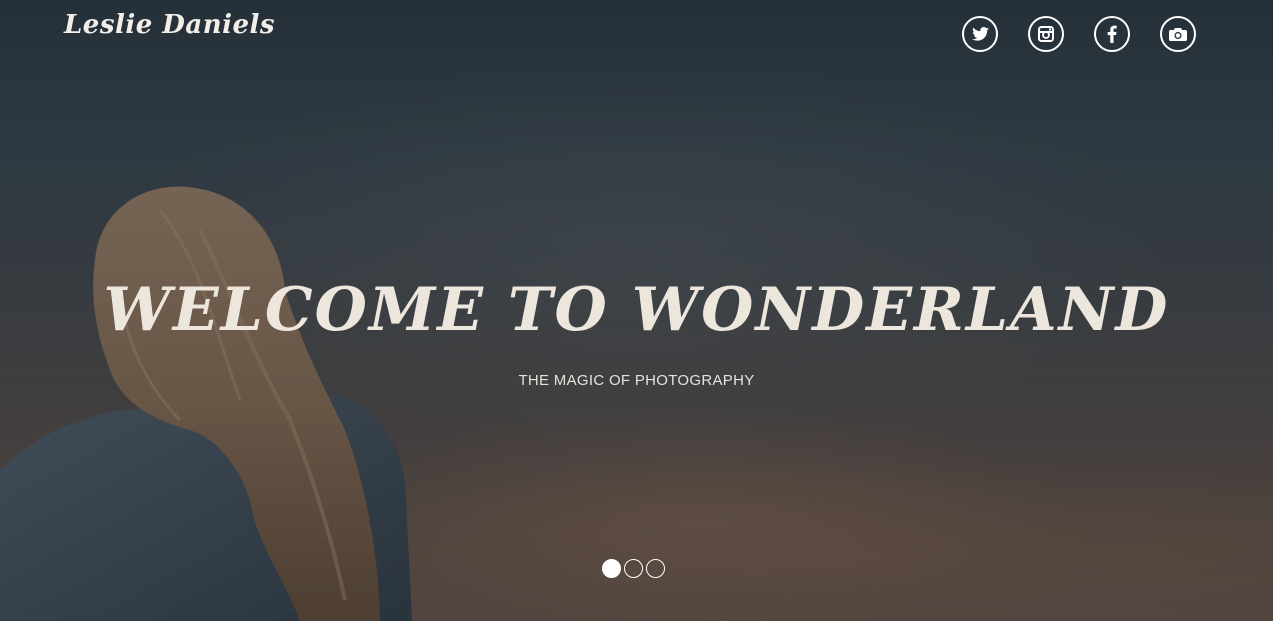  I want to click on facebook-icon, so click(1112, 34).